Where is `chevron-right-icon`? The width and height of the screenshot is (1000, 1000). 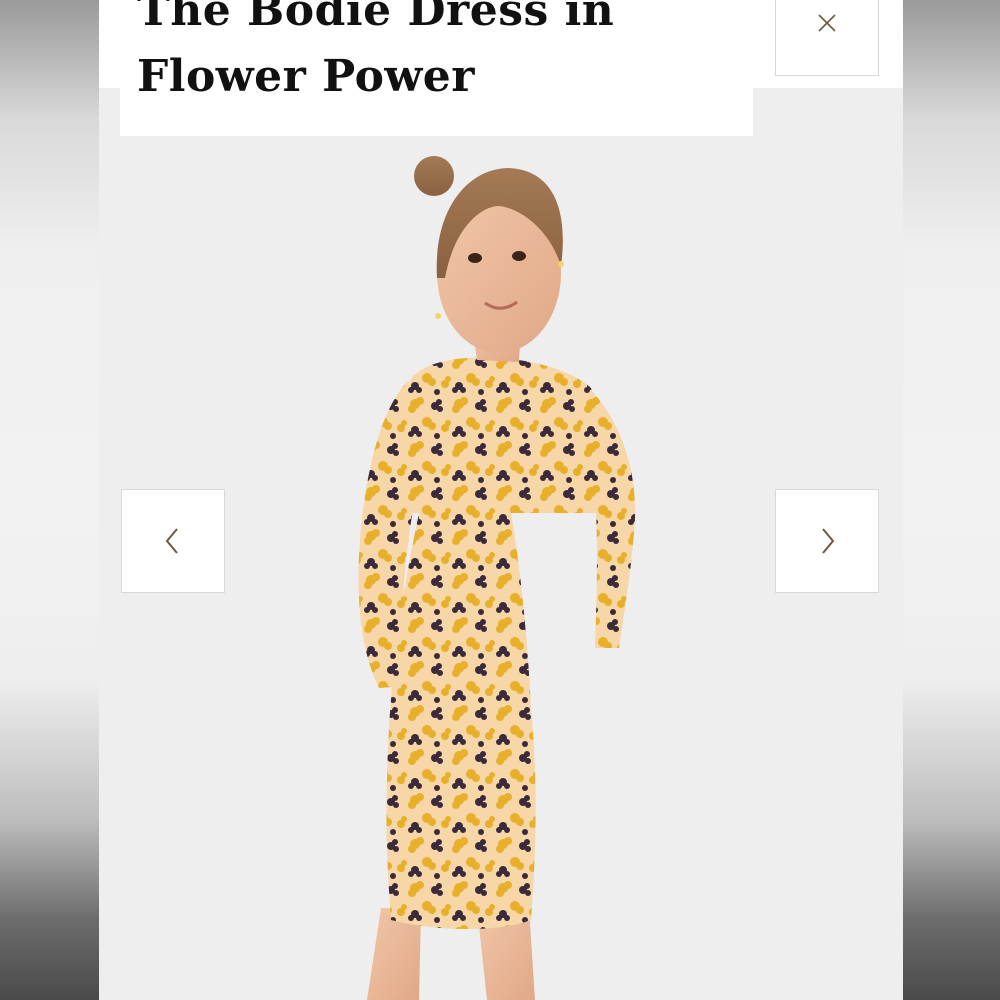 chevron-right-icon is located at coordinates (828, 541).